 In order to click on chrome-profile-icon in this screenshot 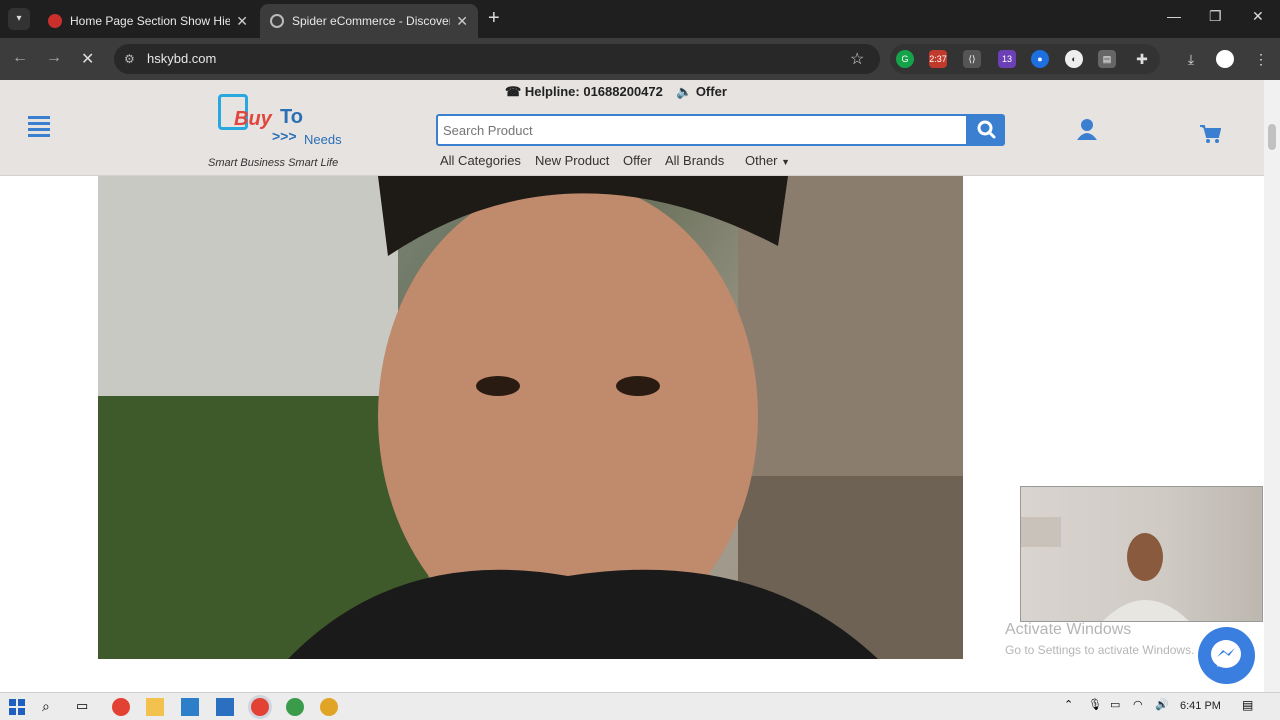, I will do `click(295, 707)`.